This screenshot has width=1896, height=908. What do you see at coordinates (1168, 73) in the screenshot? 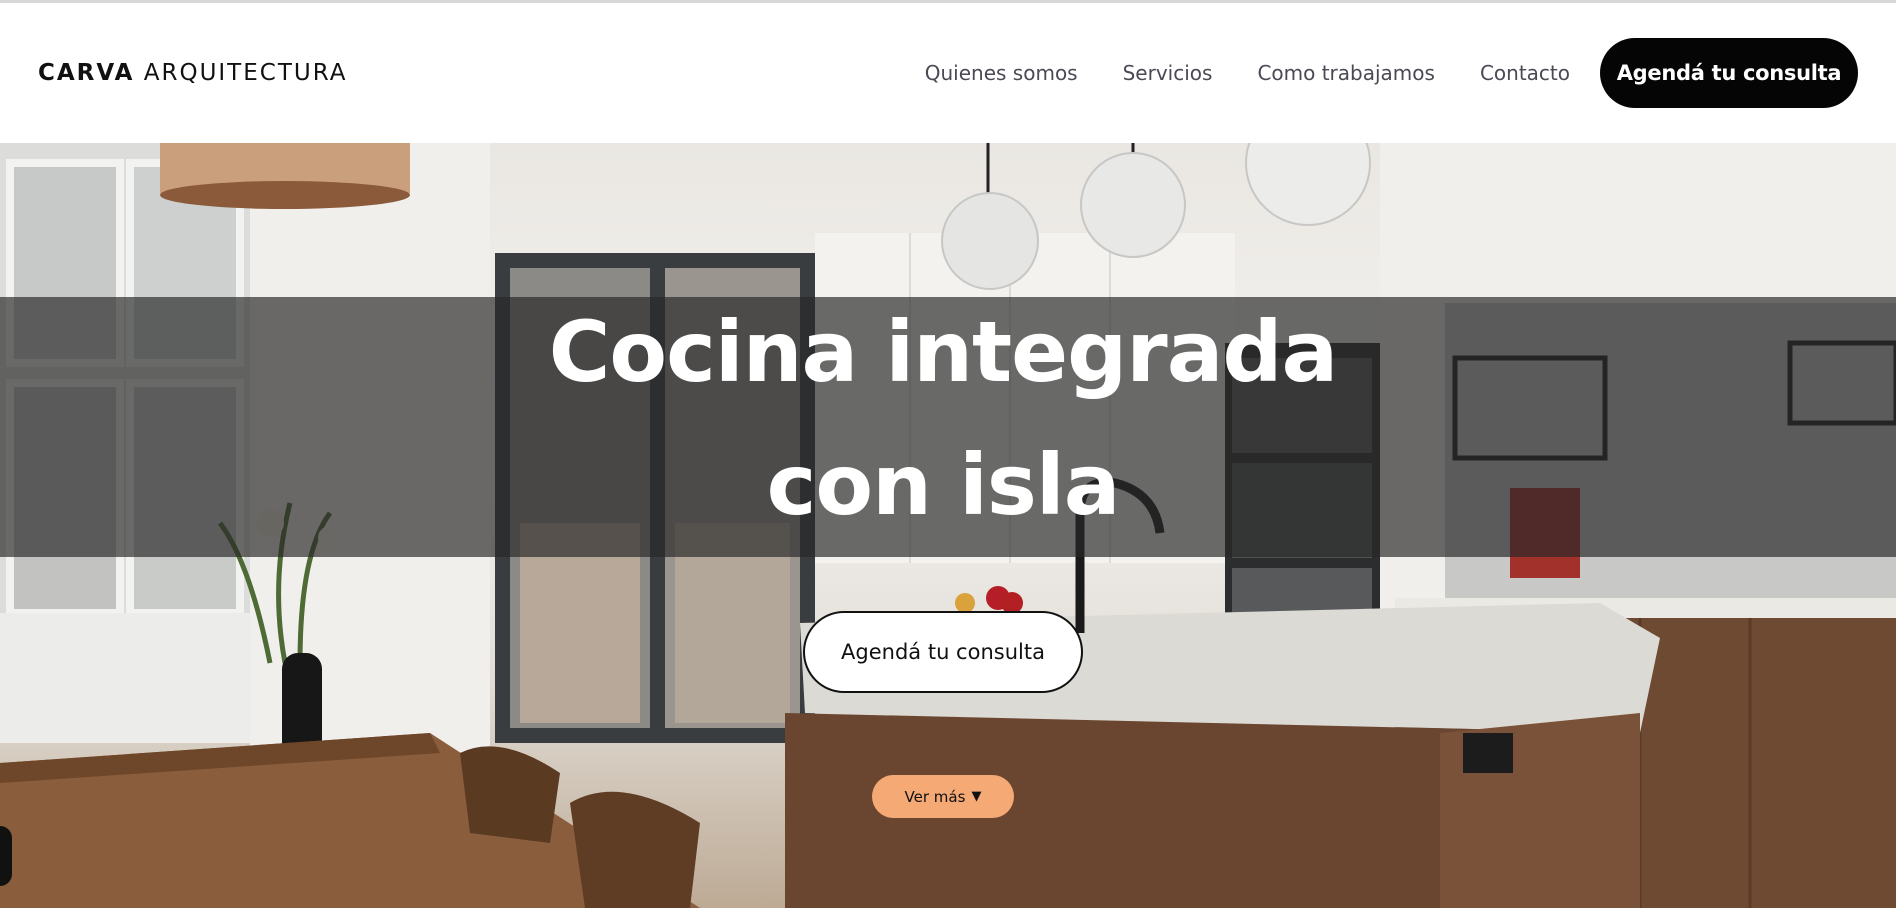
I see `nav-servicios: Servicios` at bounding box center [1168, 73].